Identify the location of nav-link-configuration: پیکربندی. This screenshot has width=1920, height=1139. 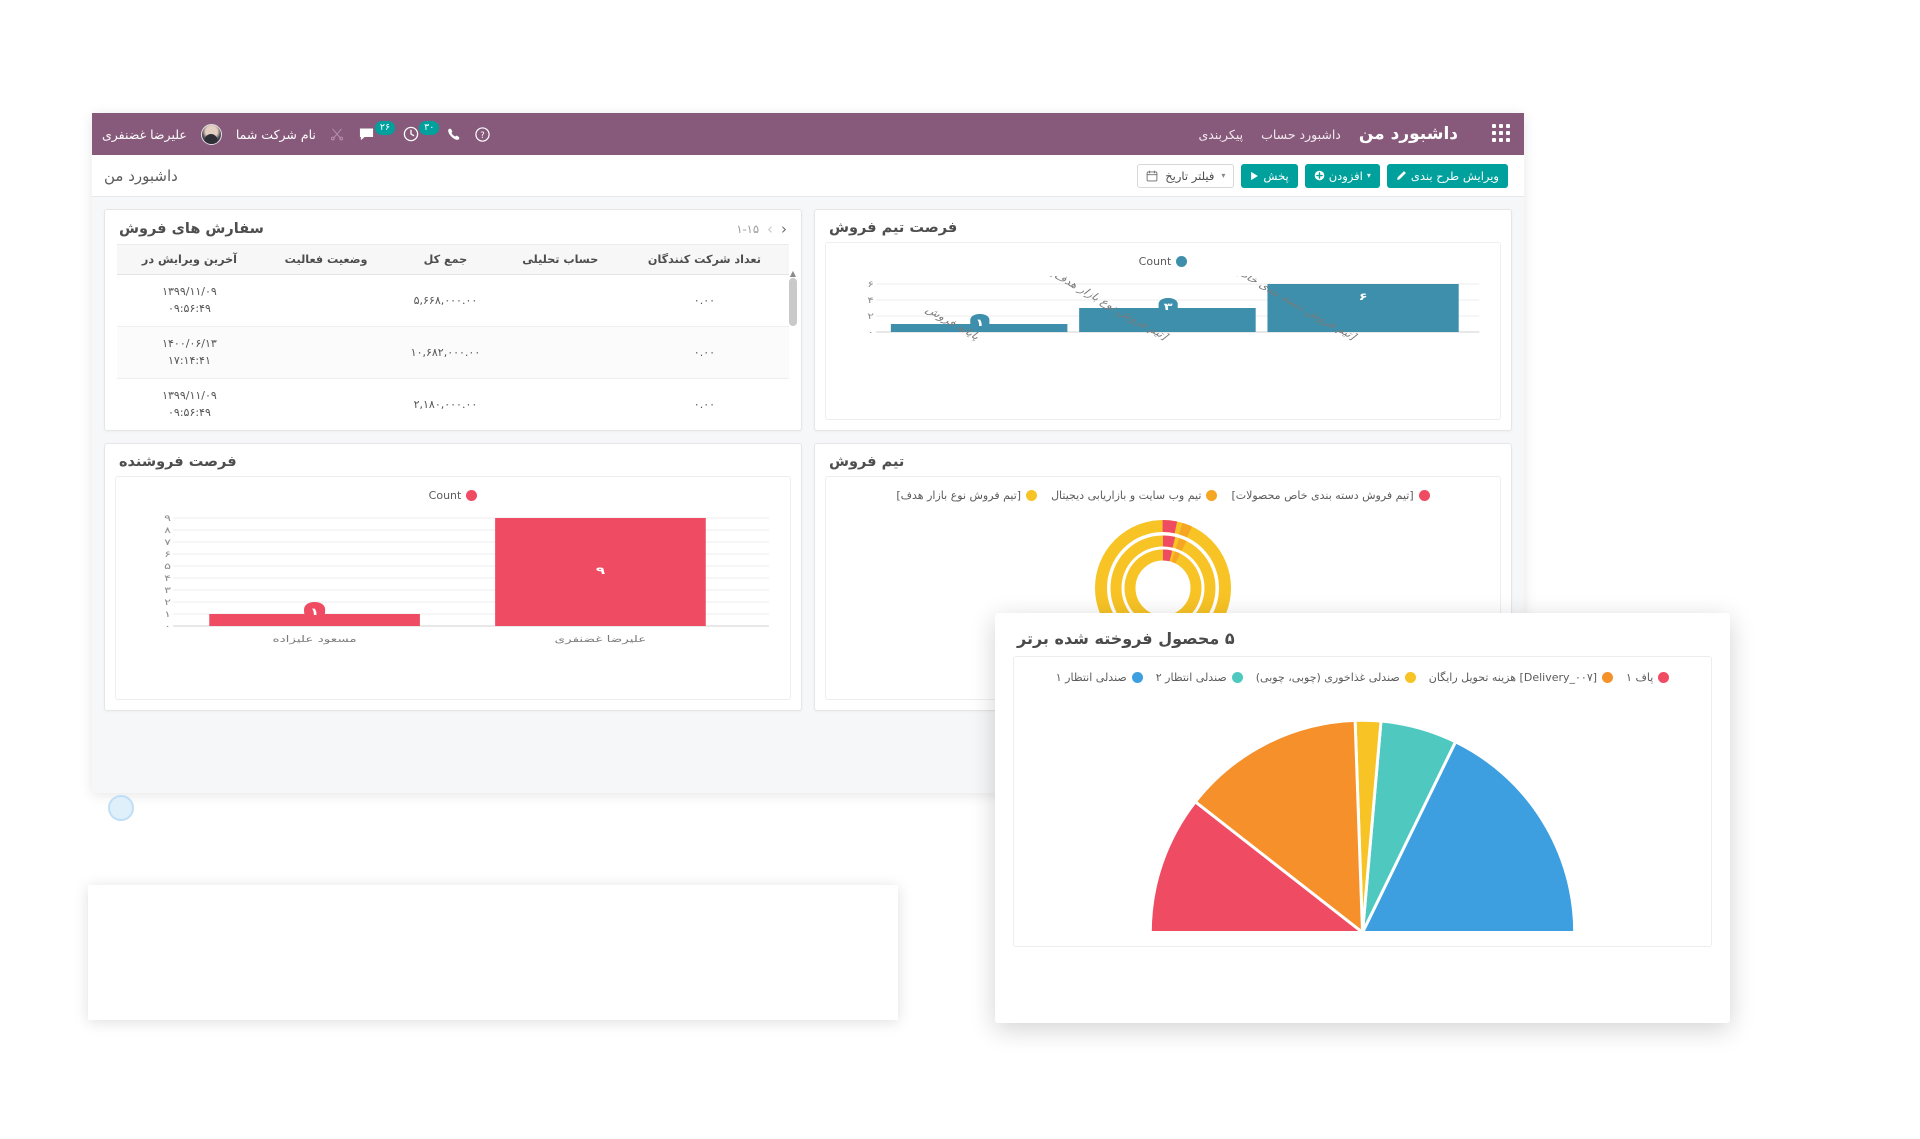
(1220, 134).